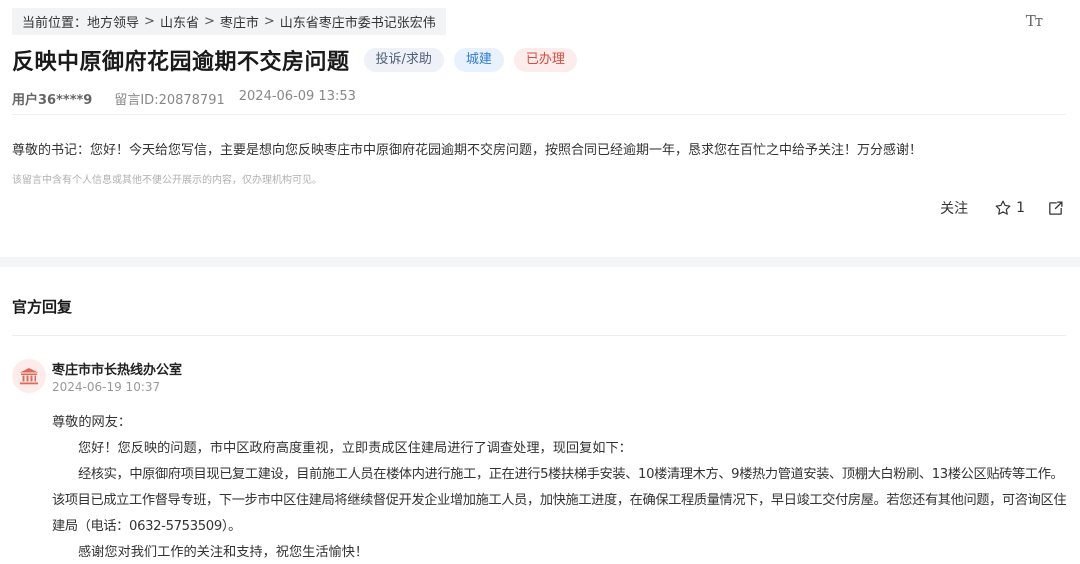  I want to click on breadcrumb-prefix: 当前位置：, so click(55, 23).